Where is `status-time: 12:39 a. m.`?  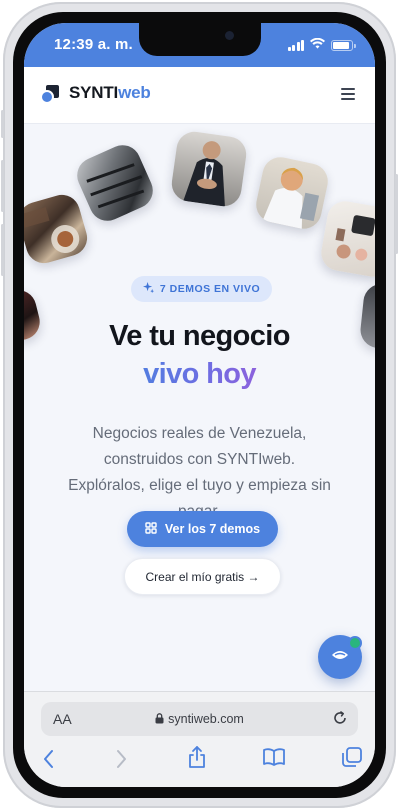 status-time: 12:39 a. m. is located at coordinates (93, 44).